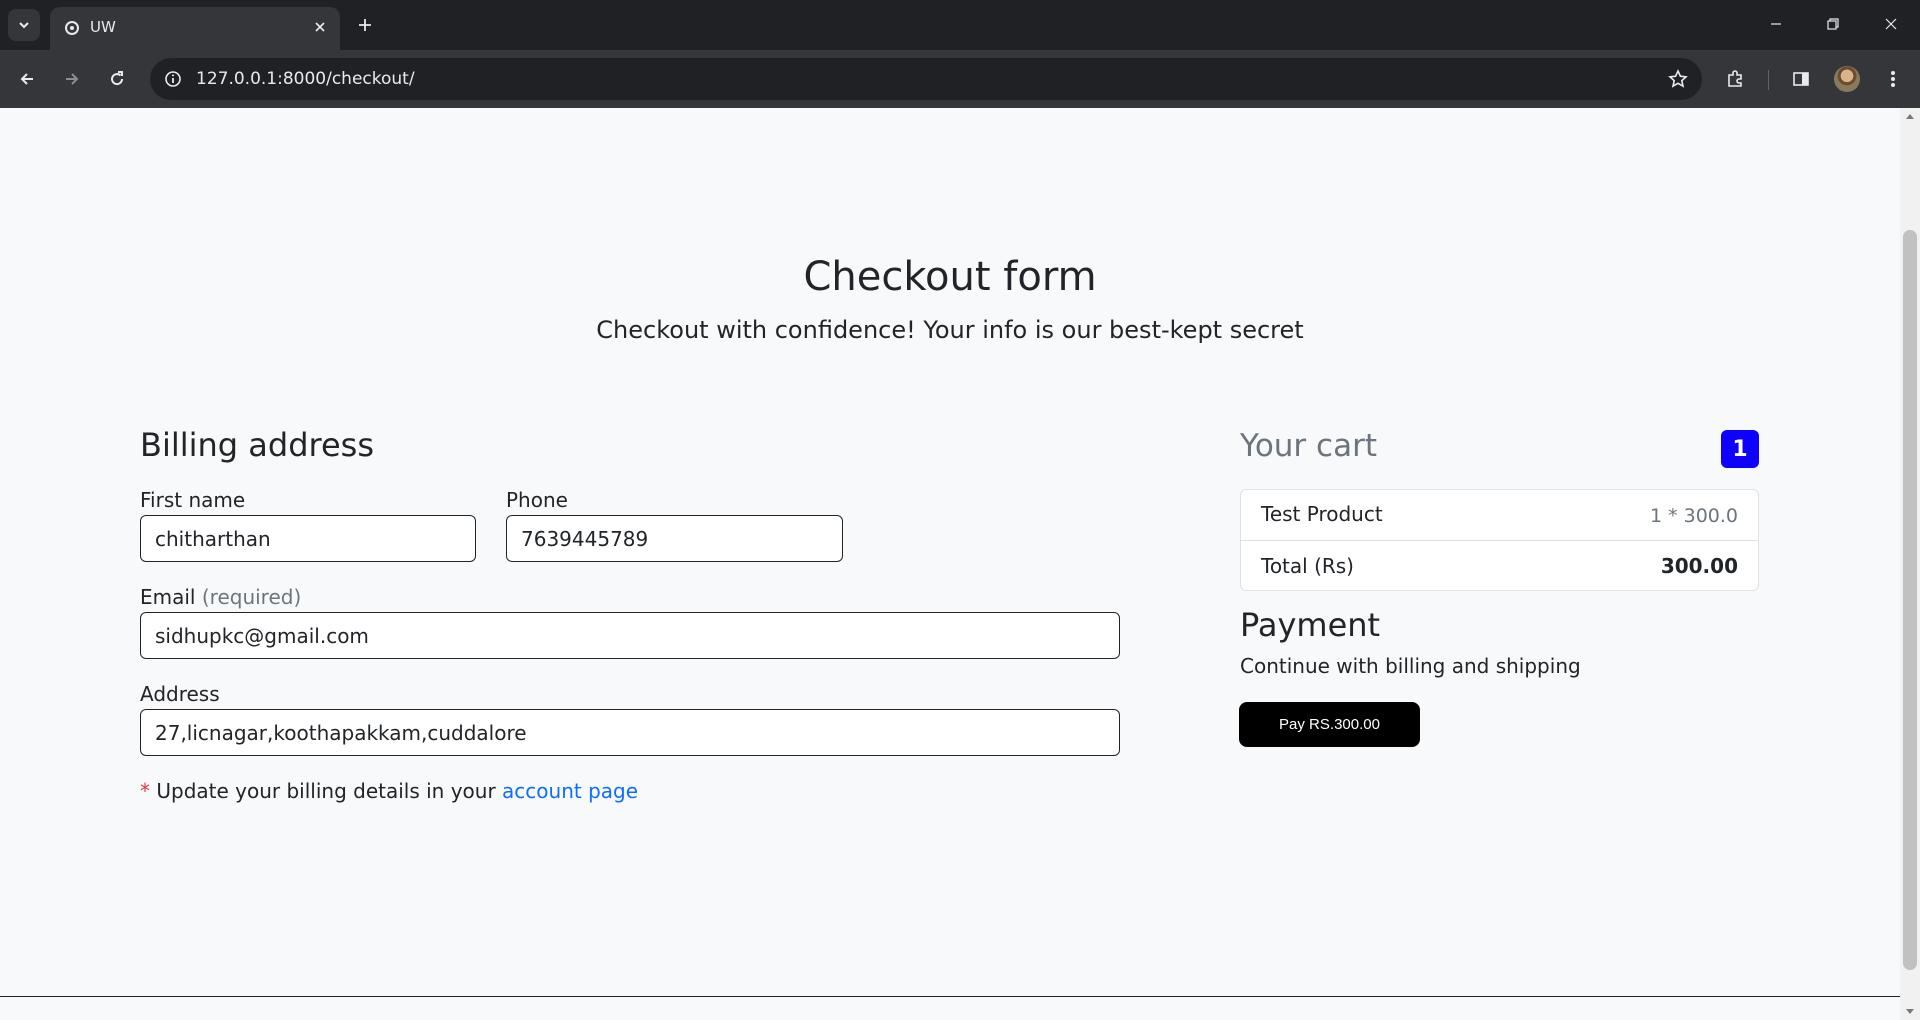 The image size is (1920, 1020). What do you see at coordinates (1322, 514) in the screenshot?
I see `cart-item-name: Test Product` at bounding box center [1322, 514].